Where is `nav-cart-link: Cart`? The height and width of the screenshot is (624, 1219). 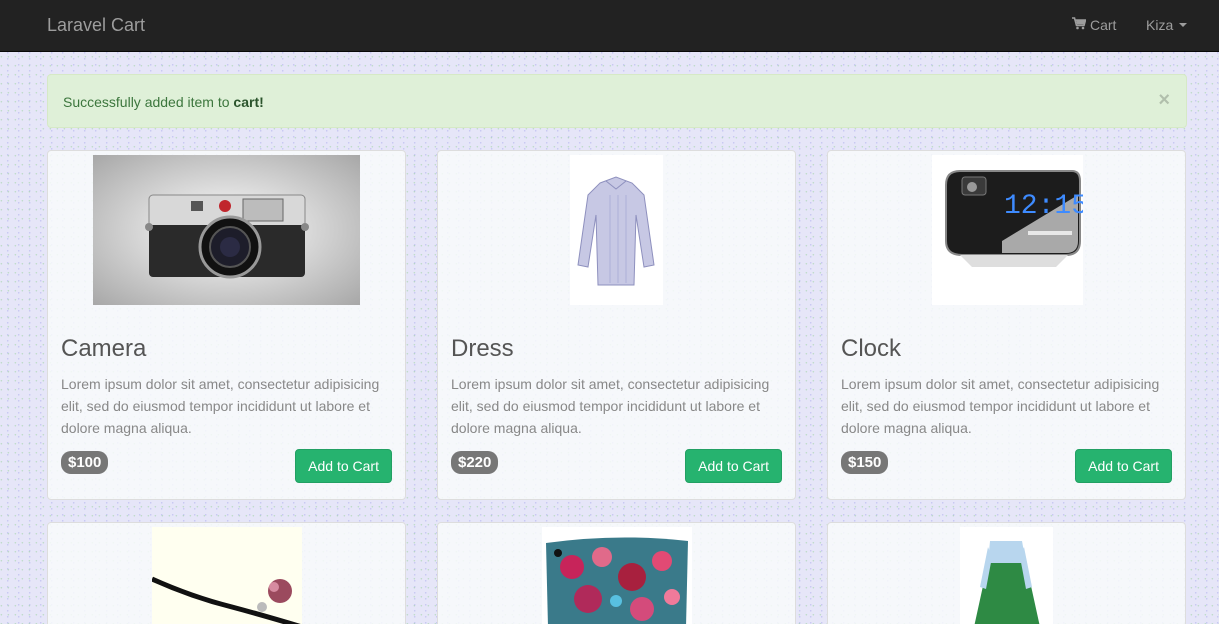
nav-cart-link: Cart is located at coordinates (1094, 25).